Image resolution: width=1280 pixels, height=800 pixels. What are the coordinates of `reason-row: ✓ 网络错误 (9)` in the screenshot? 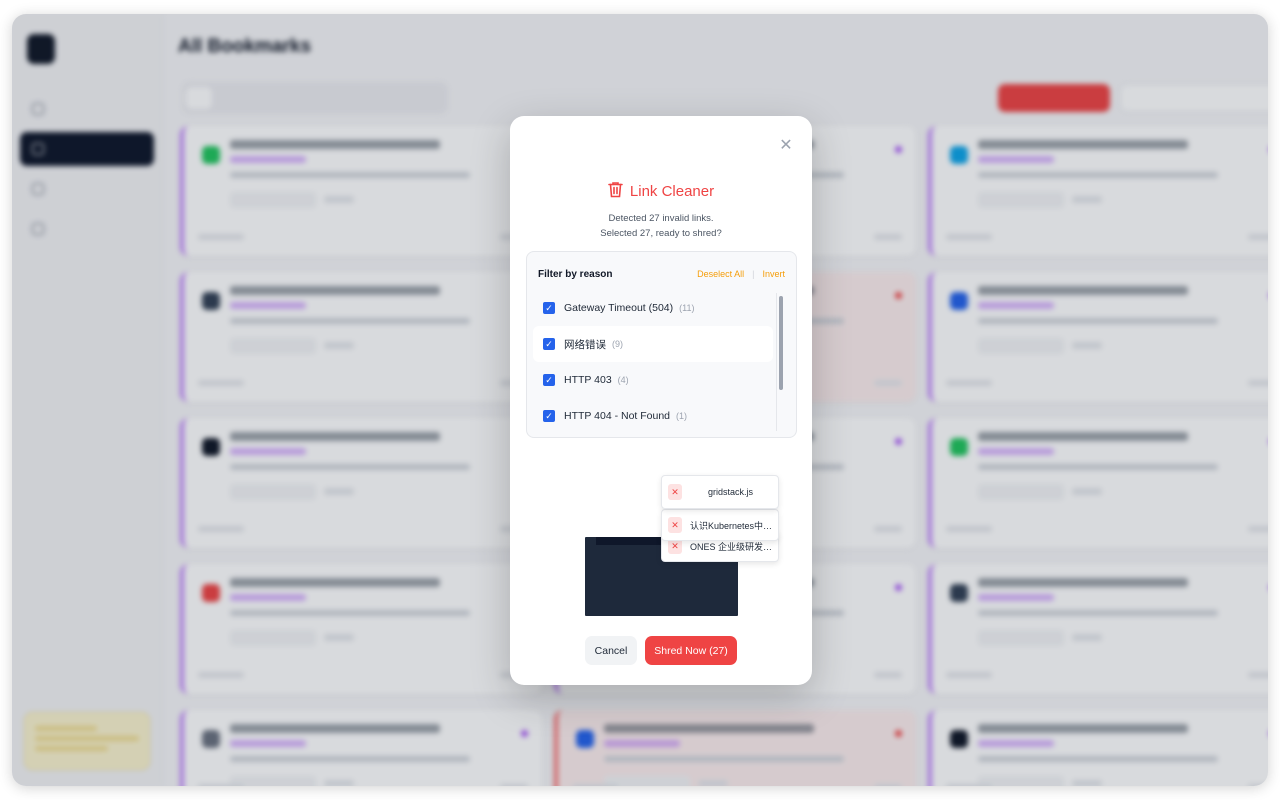 It's located at (653, 344).